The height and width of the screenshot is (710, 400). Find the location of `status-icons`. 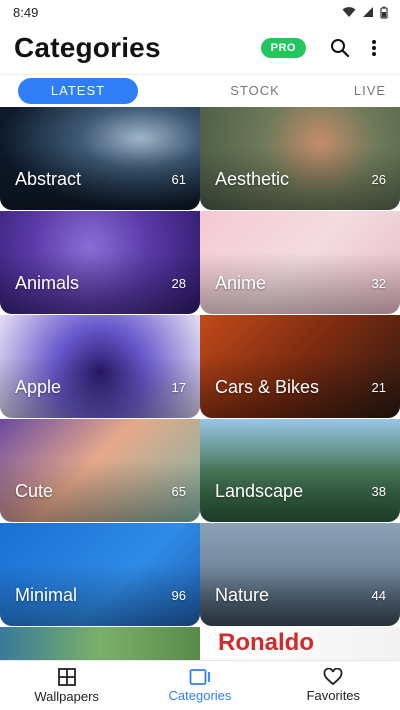

status-icons is located at coordinates (365, 12).